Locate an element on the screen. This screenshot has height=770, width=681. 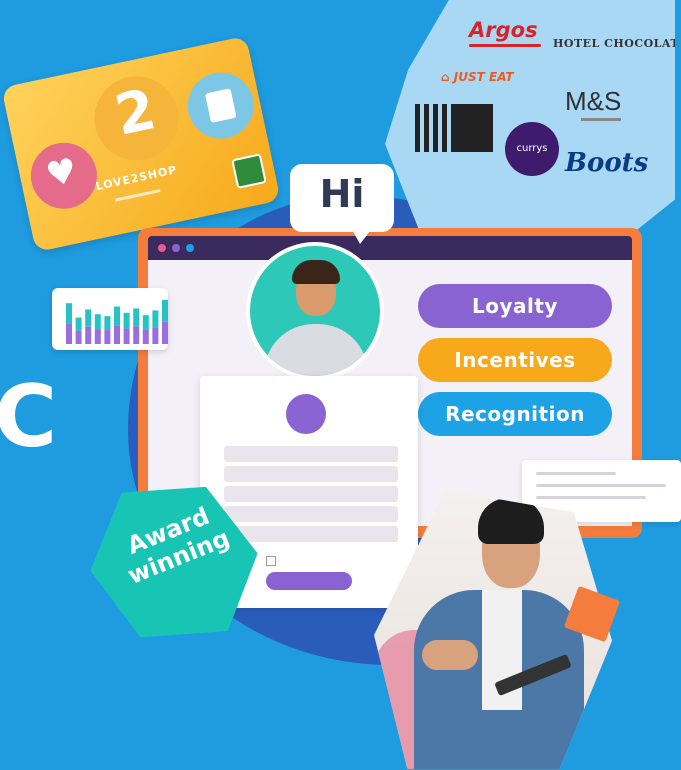
number-circle: 2 is located at coordinates (136, 118).